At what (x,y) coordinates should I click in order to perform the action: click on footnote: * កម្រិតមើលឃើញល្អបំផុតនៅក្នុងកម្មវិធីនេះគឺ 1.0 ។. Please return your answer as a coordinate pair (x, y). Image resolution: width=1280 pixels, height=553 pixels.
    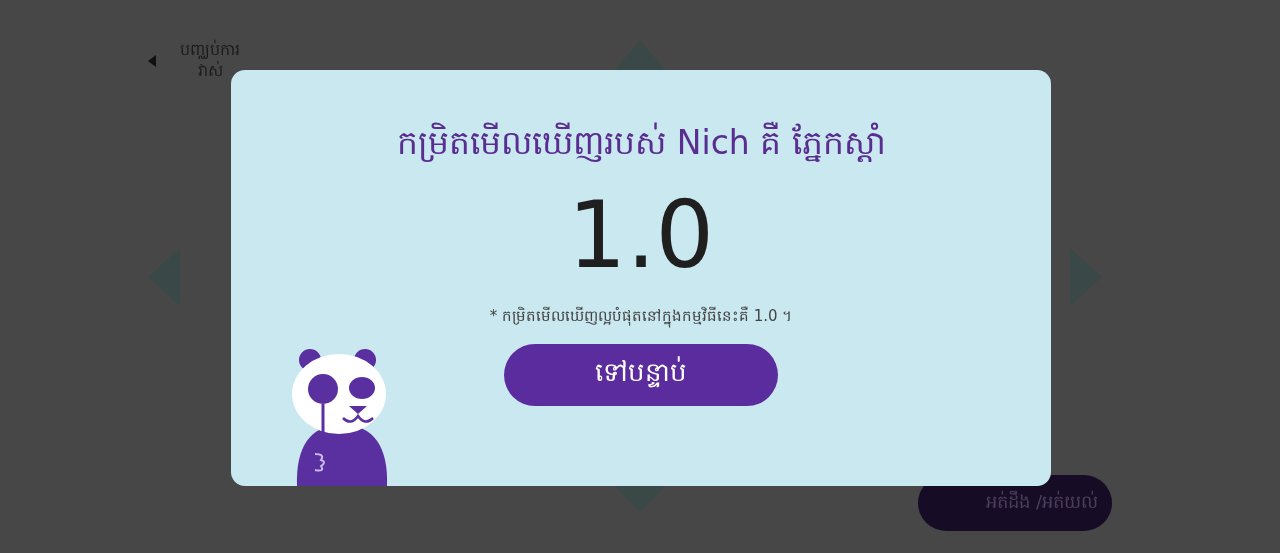
    Looking at the image, I should click on (641, 317).